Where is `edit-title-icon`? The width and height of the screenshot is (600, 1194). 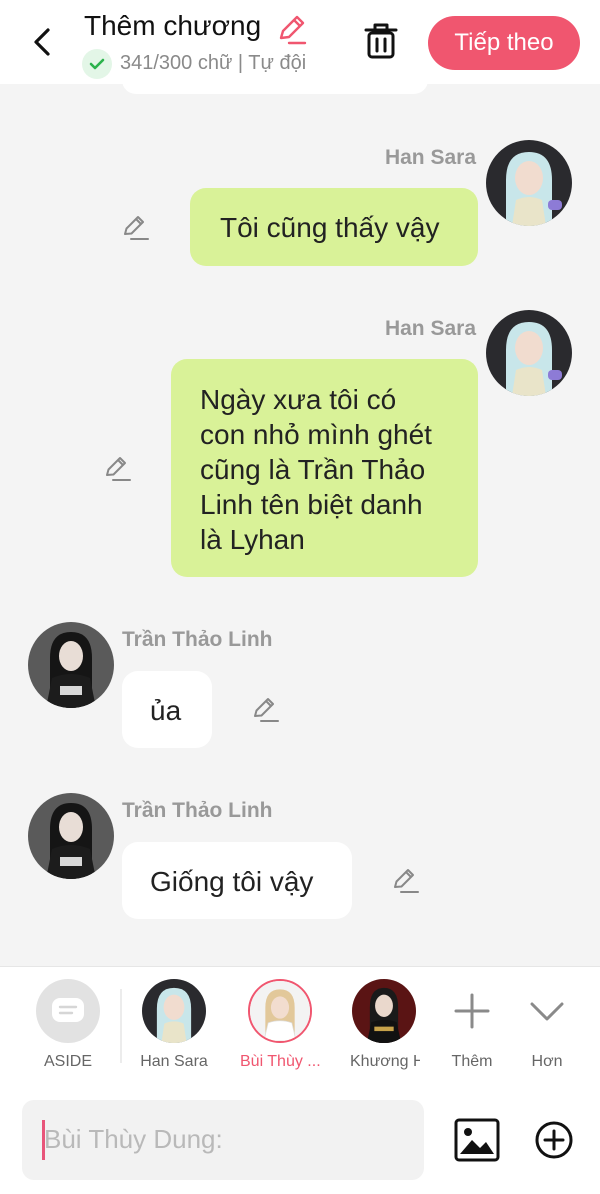
edit-title-icon is located at coordinates (291, 29).